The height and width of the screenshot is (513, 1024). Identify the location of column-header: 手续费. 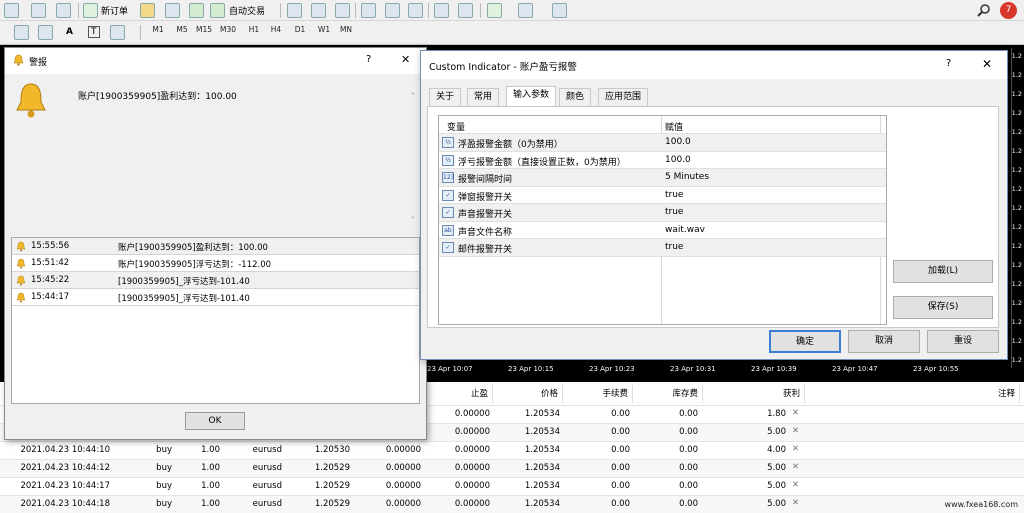
(598, 394).